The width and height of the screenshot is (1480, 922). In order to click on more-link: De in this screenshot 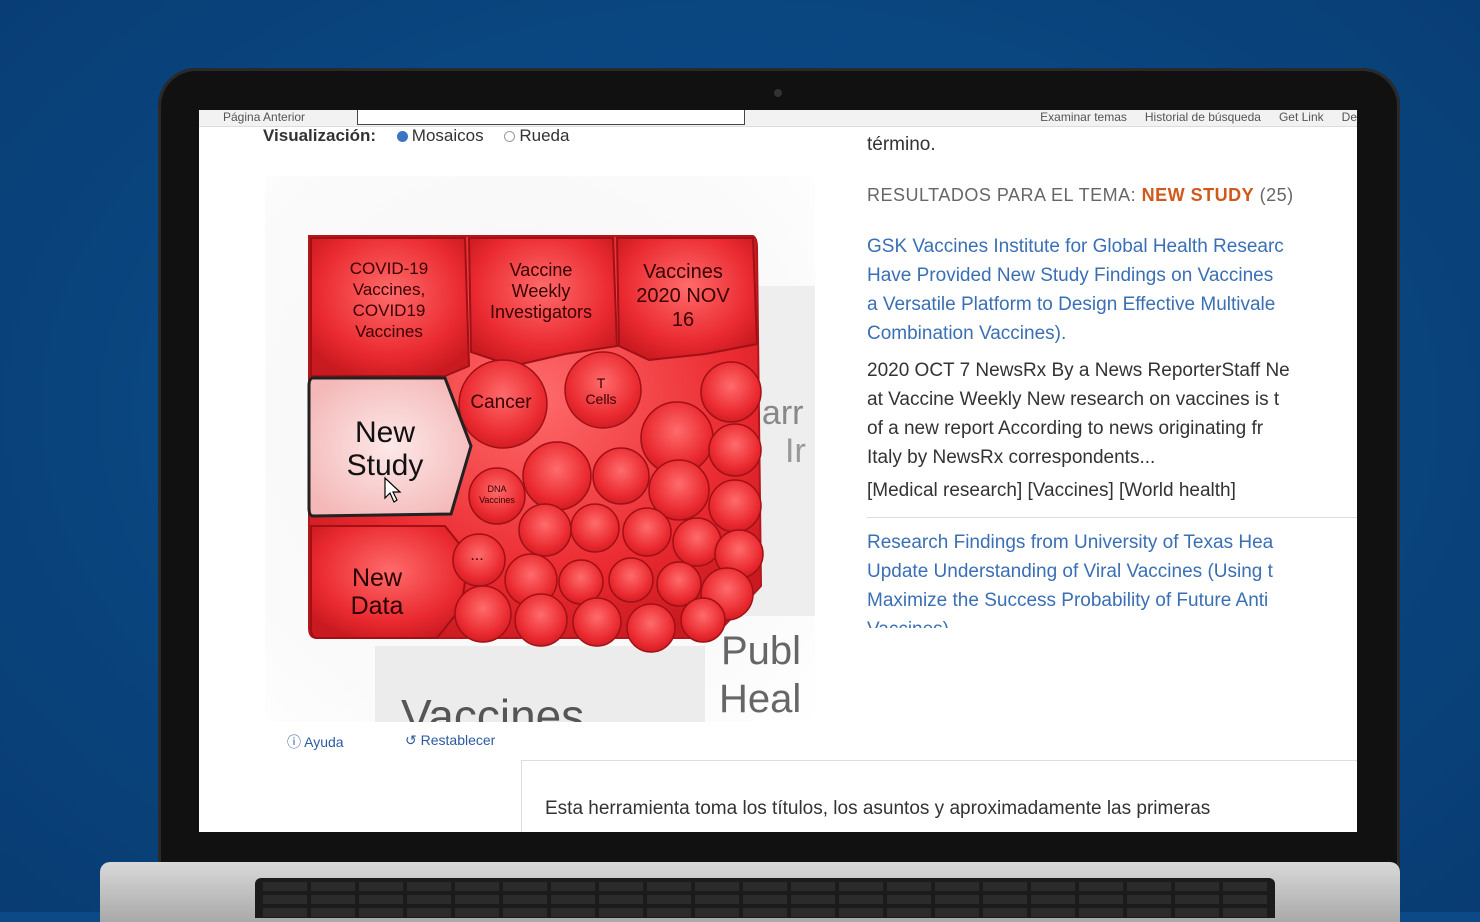, I will do `click(1349, 117)`.